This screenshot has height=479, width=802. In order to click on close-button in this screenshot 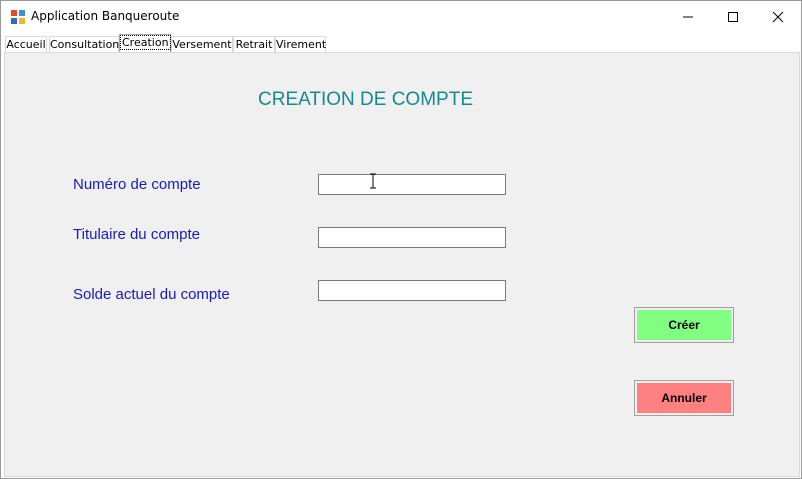, I will do `click(778, 16)`.